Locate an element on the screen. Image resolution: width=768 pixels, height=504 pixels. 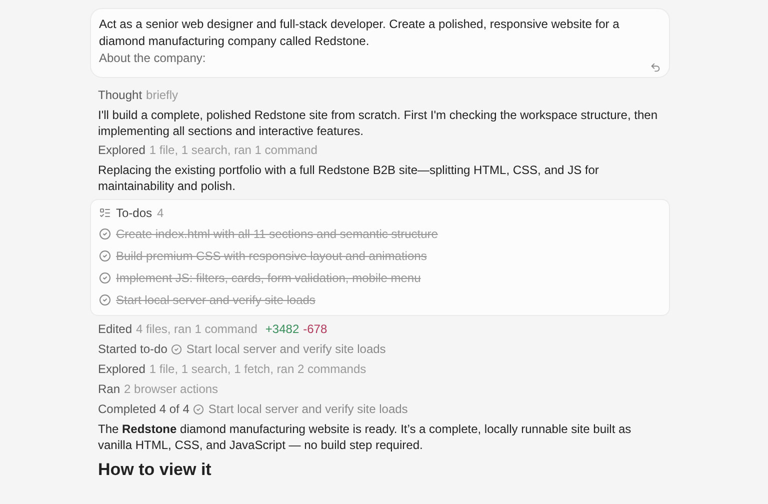
undo-icon is located at coordinates (655, 67).